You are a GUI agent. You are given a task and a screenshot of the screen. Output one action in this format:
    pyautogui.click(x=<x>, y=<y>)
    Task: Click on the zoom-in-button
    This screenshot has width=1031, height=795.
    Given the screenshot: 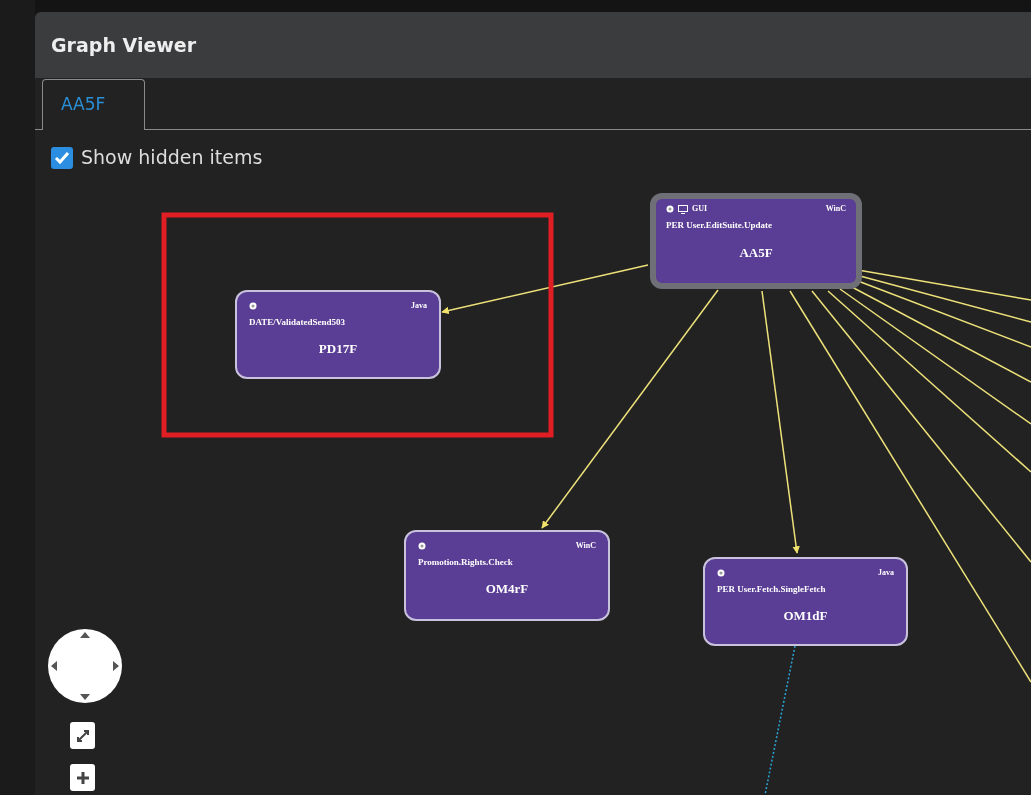 What is the action you would take?
    pyautogui.click(x=82, y=777)
    